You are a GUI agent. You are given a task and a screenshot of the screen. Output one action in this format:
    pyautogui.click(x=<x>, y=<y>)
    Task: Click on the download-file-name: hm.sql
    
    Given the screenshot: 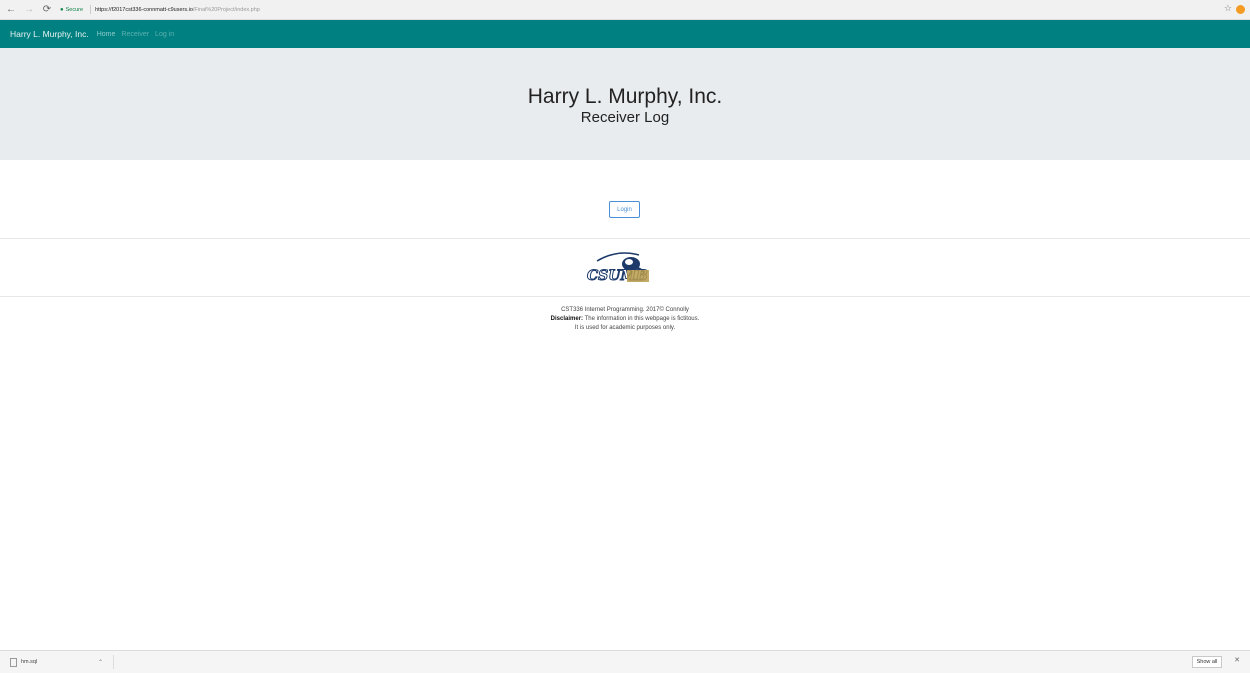 What is the action you would take?
    pyautogui.click(x=29, y=662)
    